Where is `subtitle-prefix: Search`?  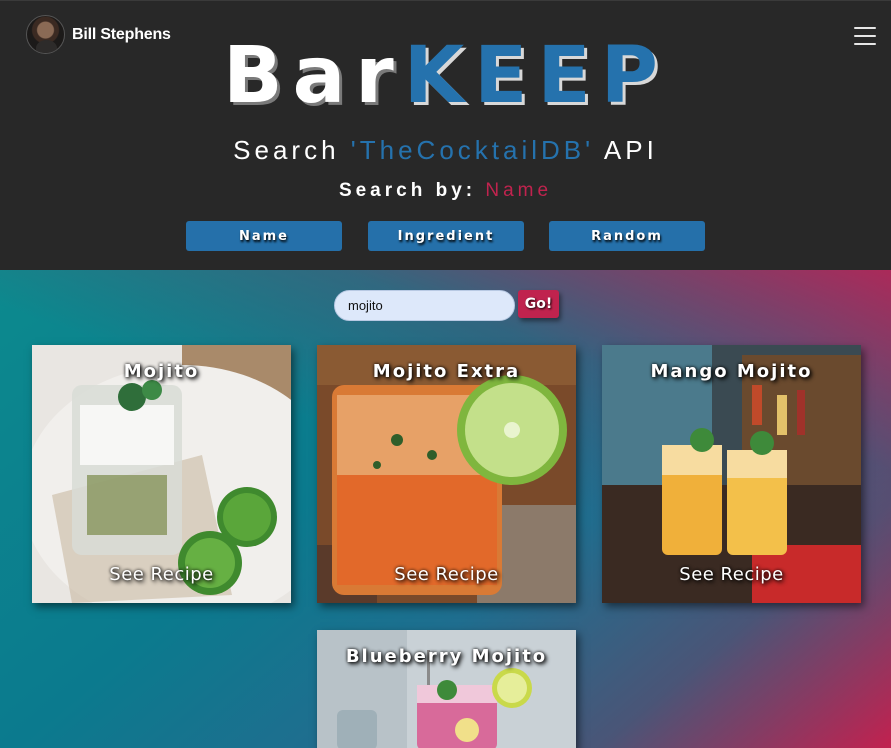
subtitle-prefix: Search is located at coordinates (286, 150).